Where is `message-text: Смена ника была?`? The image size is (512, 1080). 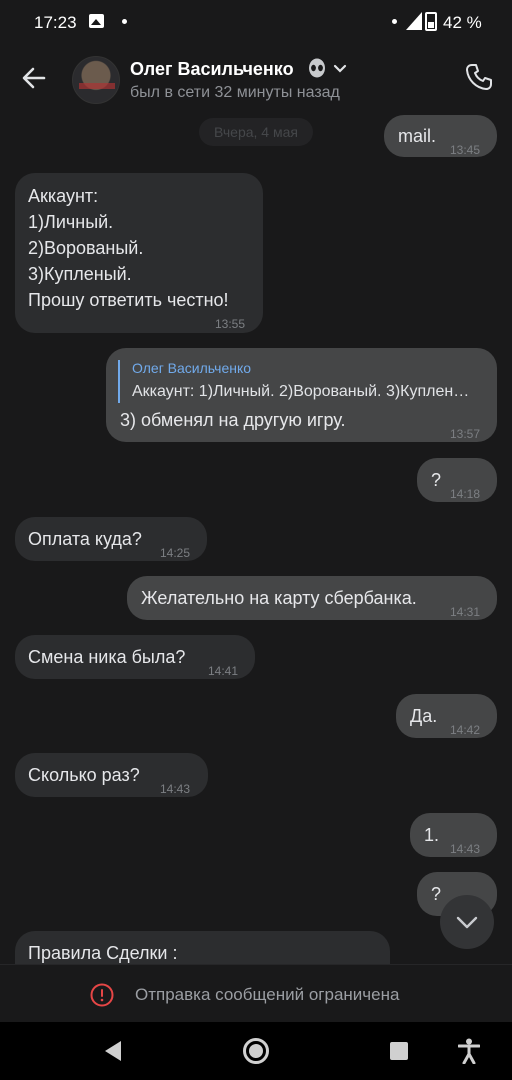
message-text: Смена ника была? is located at coordinates (107, 657).